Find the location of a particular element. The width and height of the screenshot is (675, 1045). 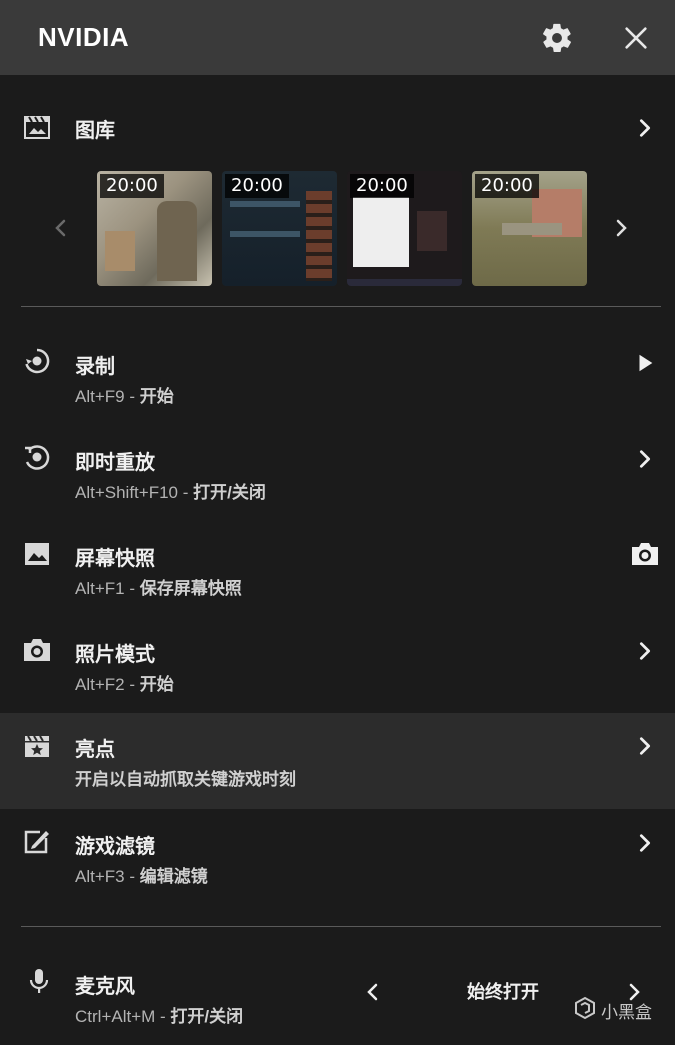

gallery-icon is located at coordinates (37, 127).